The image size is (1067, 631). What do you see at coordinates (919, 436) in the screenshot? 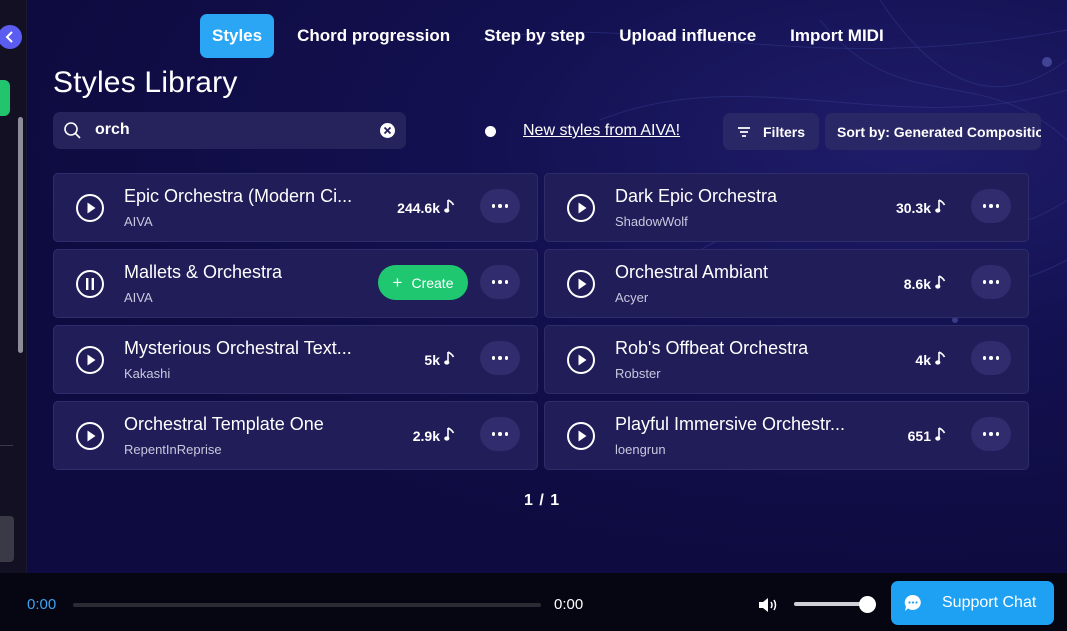
I see `count-value: 651` at bounding box center [919, 436].